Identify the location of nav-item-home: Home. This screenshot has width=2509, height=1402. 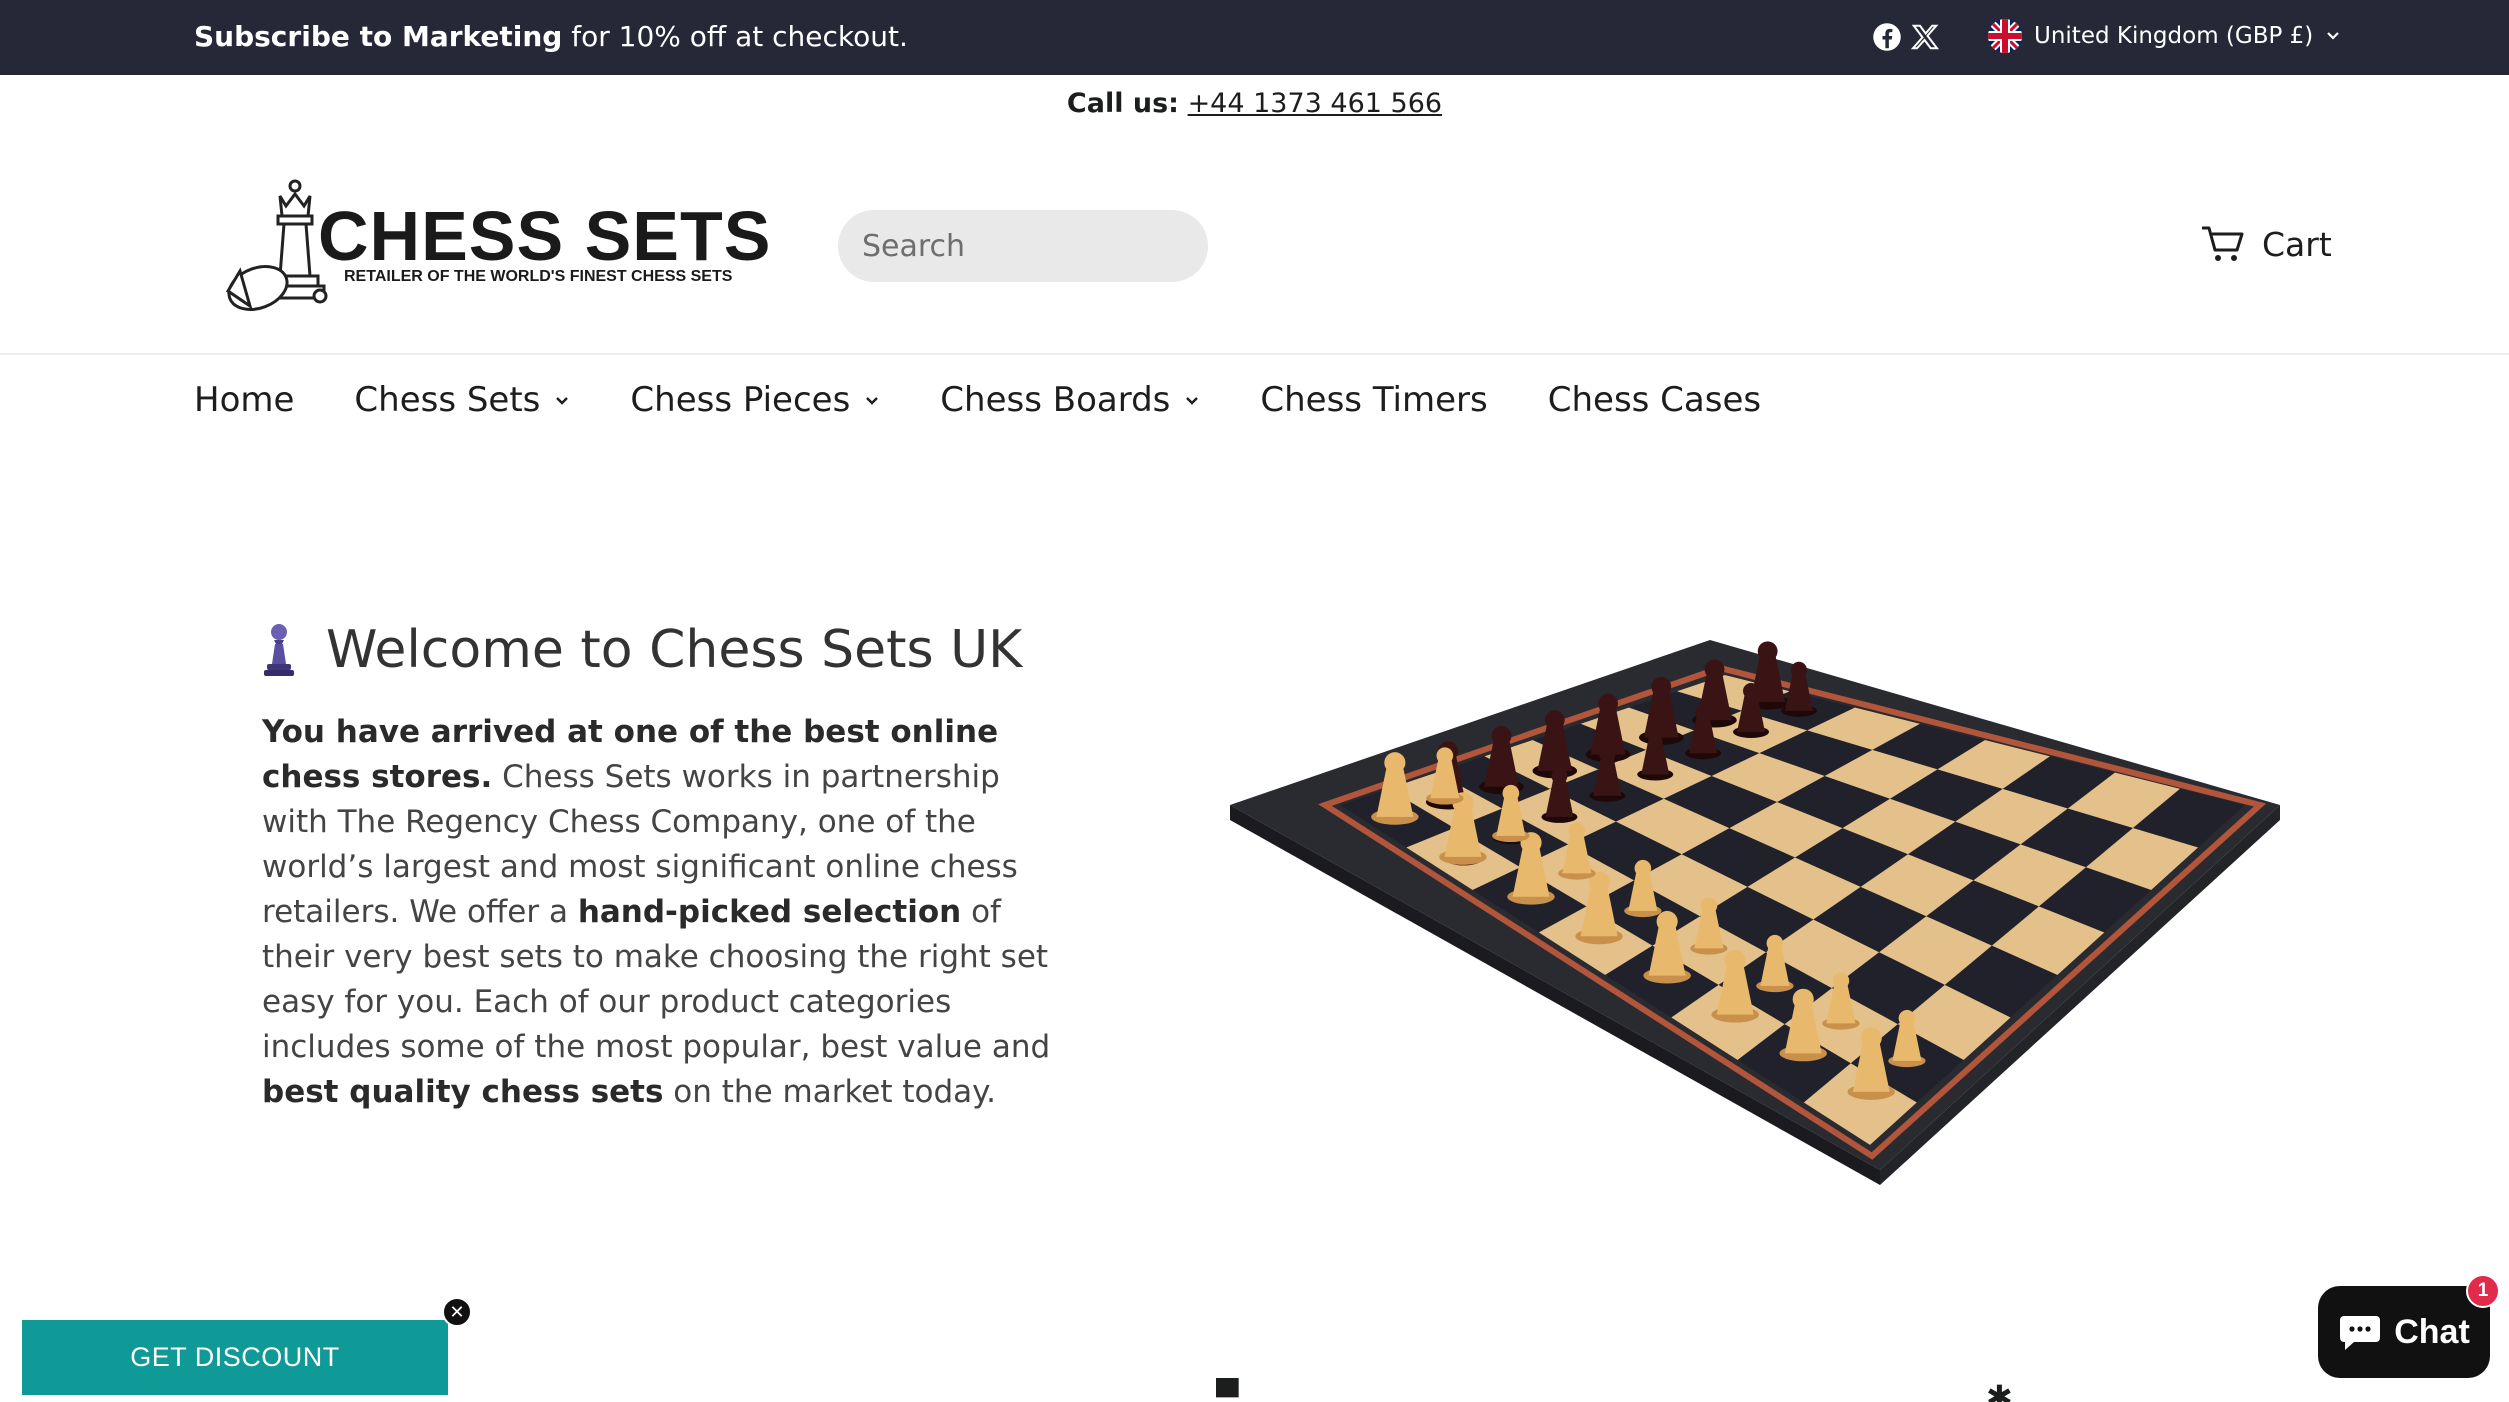
(244, 400).